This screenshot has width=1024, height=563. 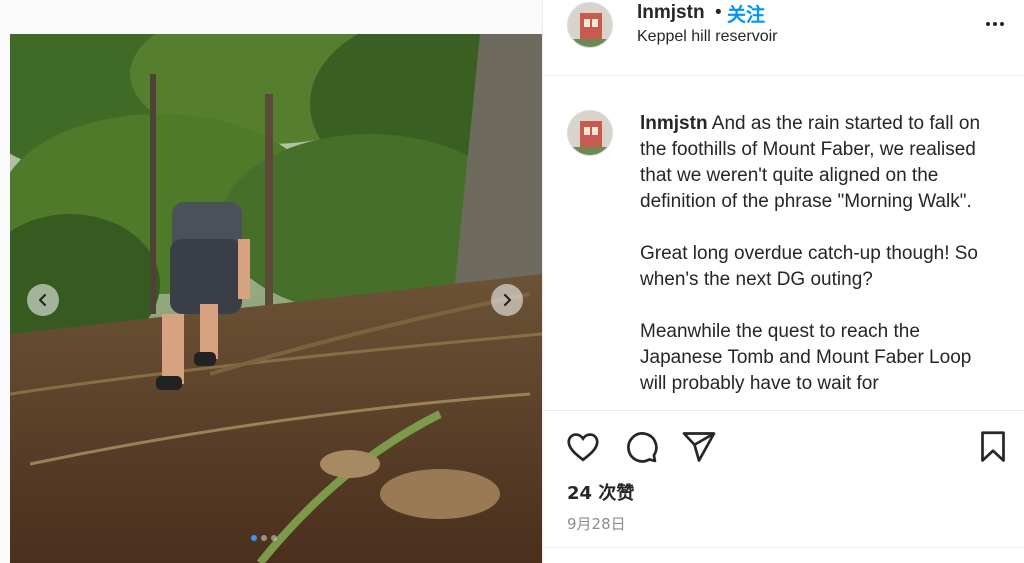 I want to click on carousel-prev-button, so click(x=43, y=300).